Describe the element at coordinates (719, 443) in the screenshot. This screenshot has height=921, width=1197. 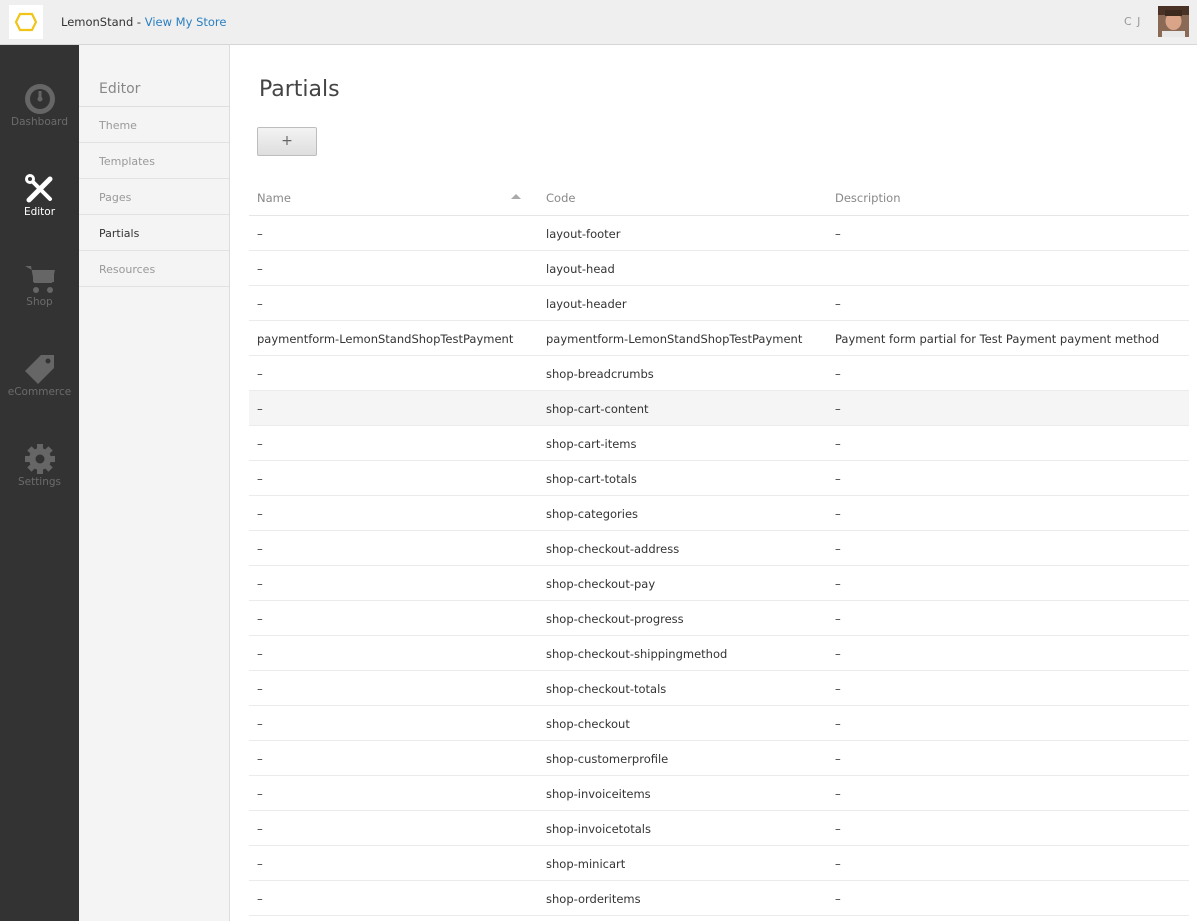
I see `table-row: – shop-cart-items –` at that location.